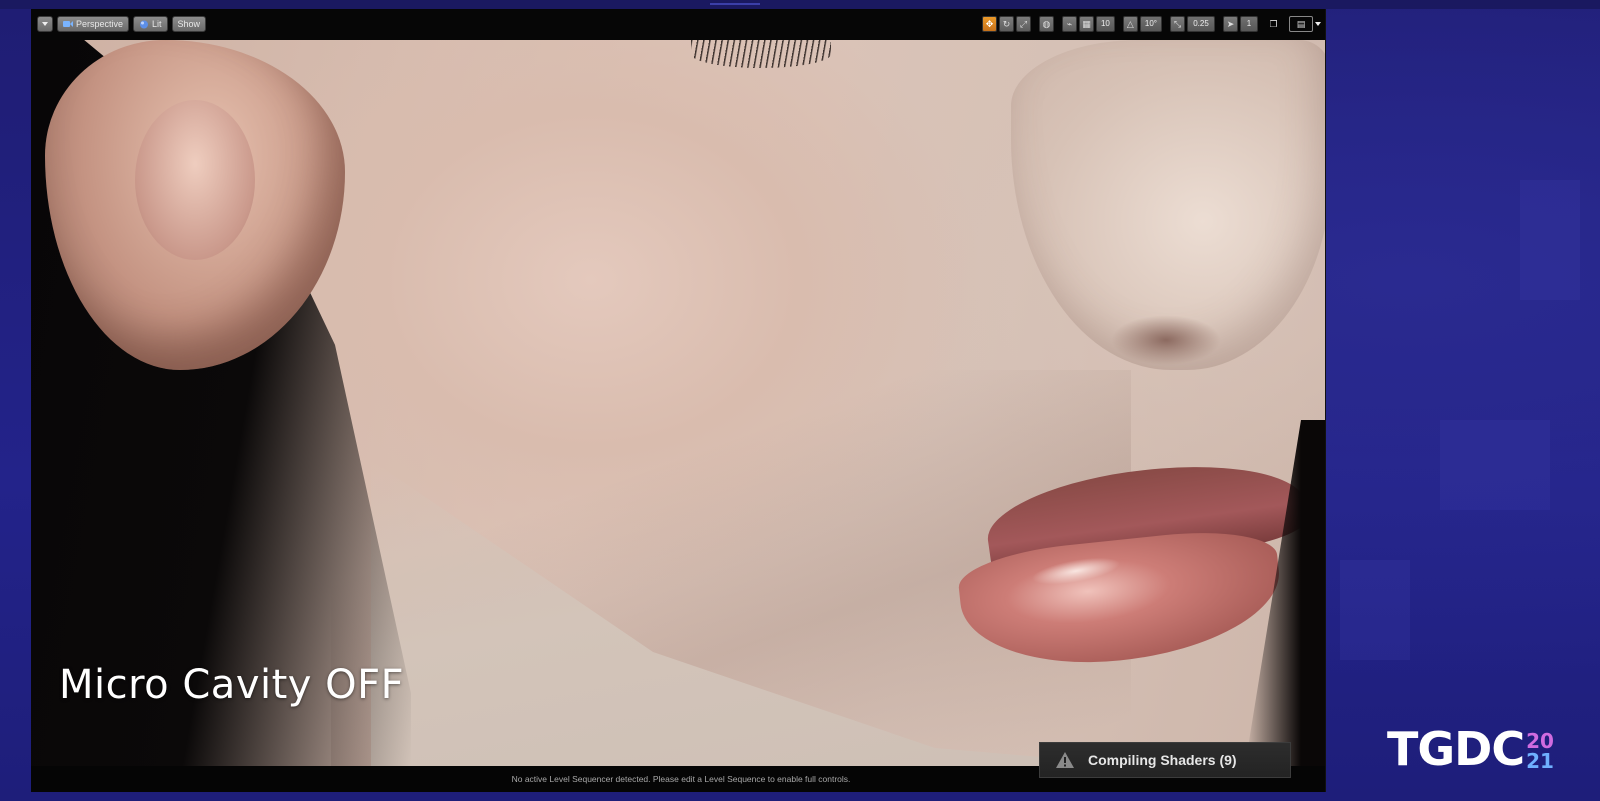 This screenshot has width=1600, height=801. I want to click on logo-text: TGDC, so click(1456, 749).